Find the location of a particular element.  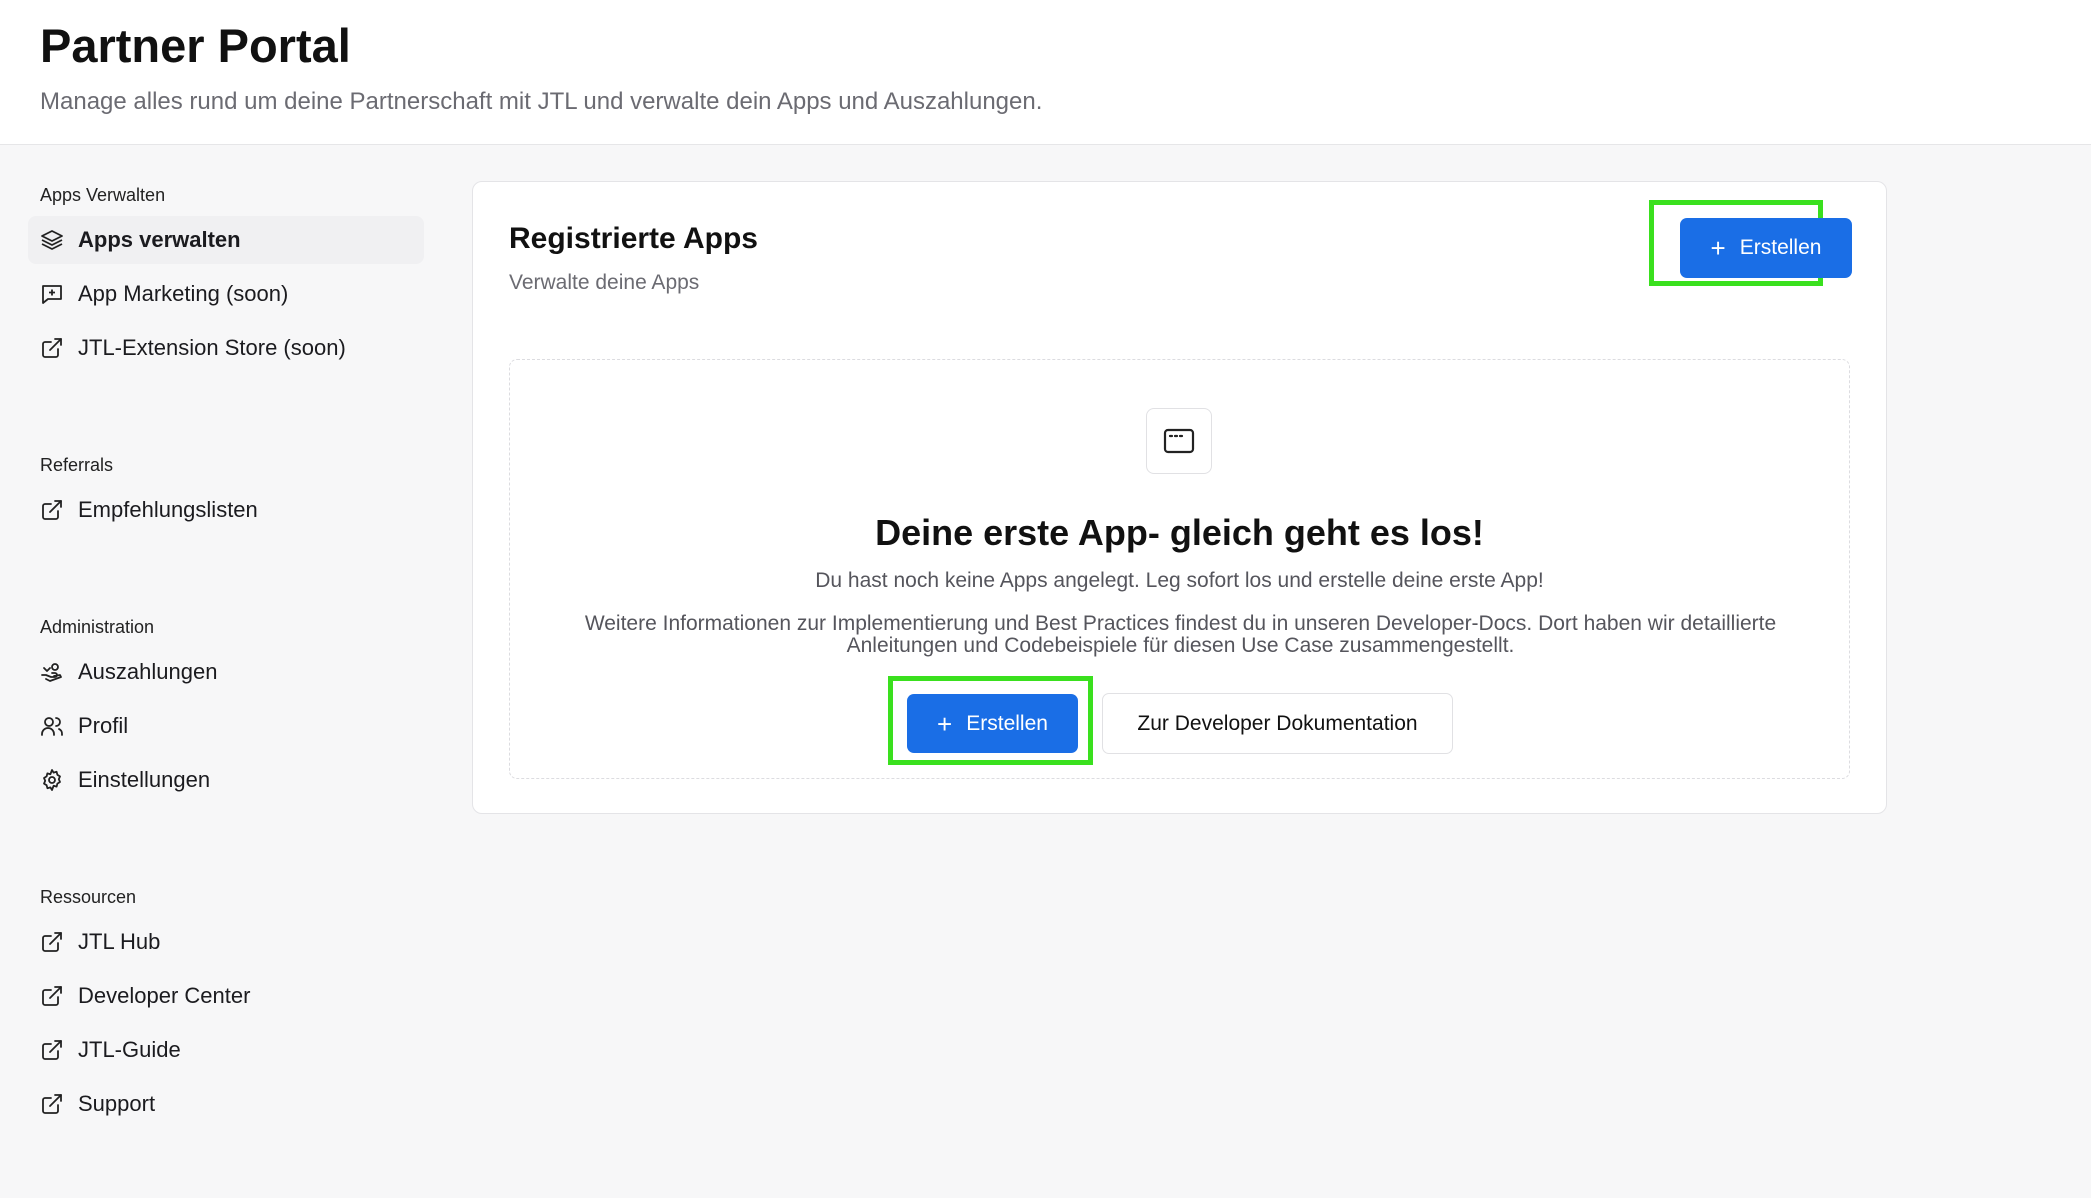

sidebar-heading-ressourcen: Ressourcen is located at coordinates (88, 897).